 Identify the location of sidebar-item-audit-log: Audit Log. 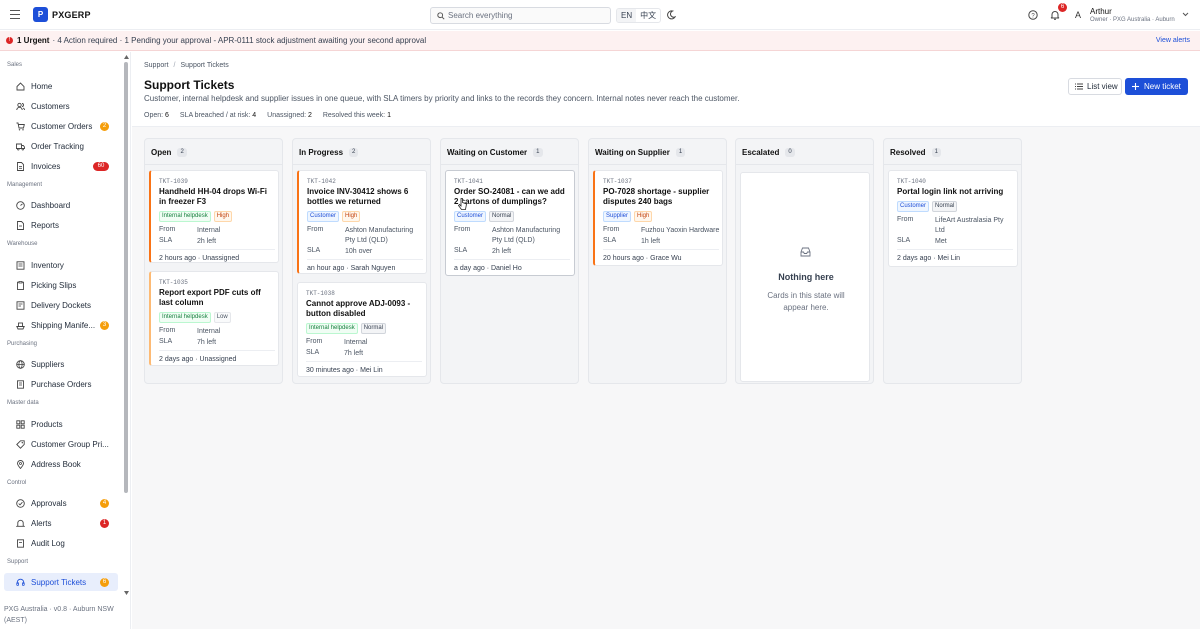
(61, 543).